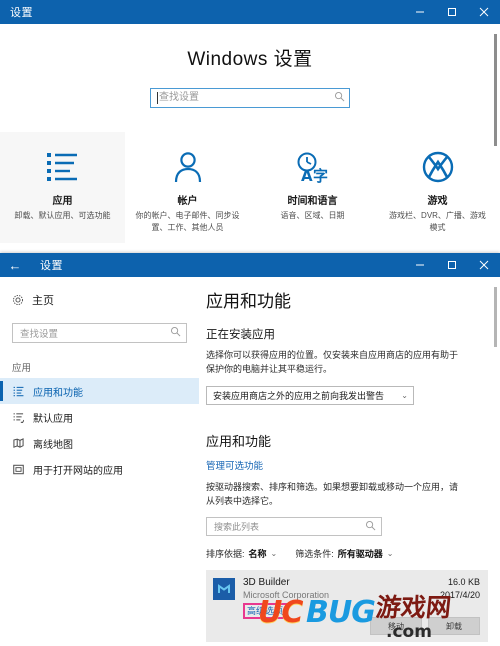  Describe the element at coordinates (320, 175) in the screenshot. I see `svg-text: 字` at that location.